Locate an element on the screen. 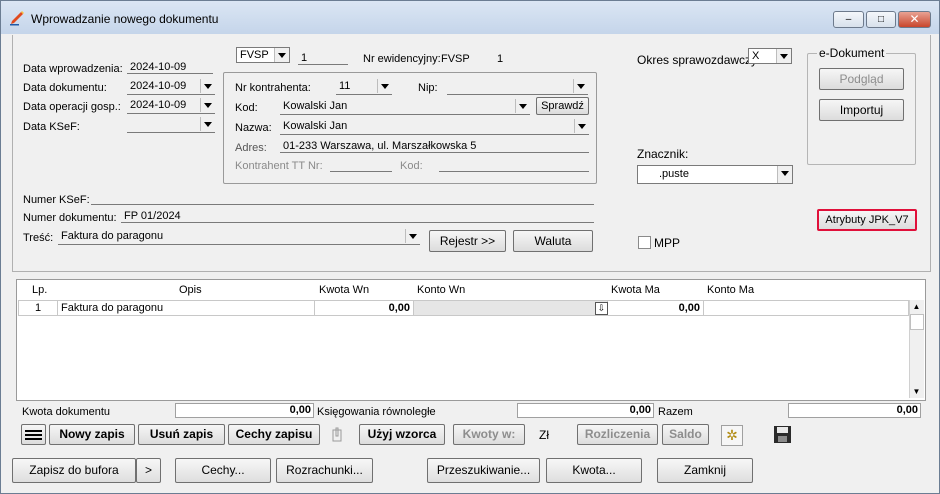 Image resolution: width=940 pixels, height=494 pixels. document-date-label: Data dokumentu: is located at coordinates (65, 88).